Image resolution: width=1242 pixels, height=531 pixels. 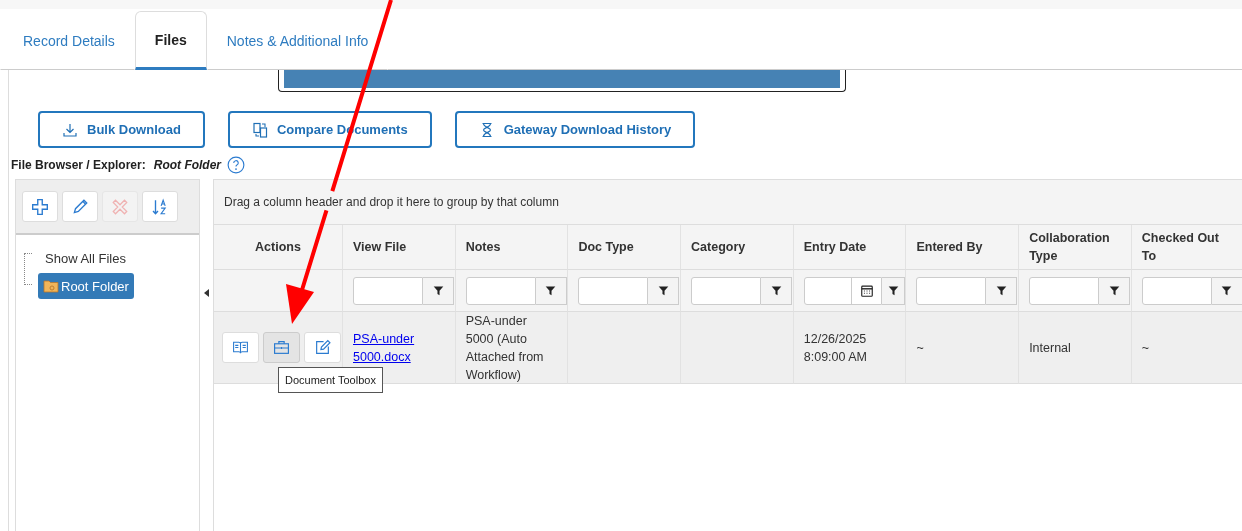 I want to click on collapse-icon, so click(x=206, y=293).